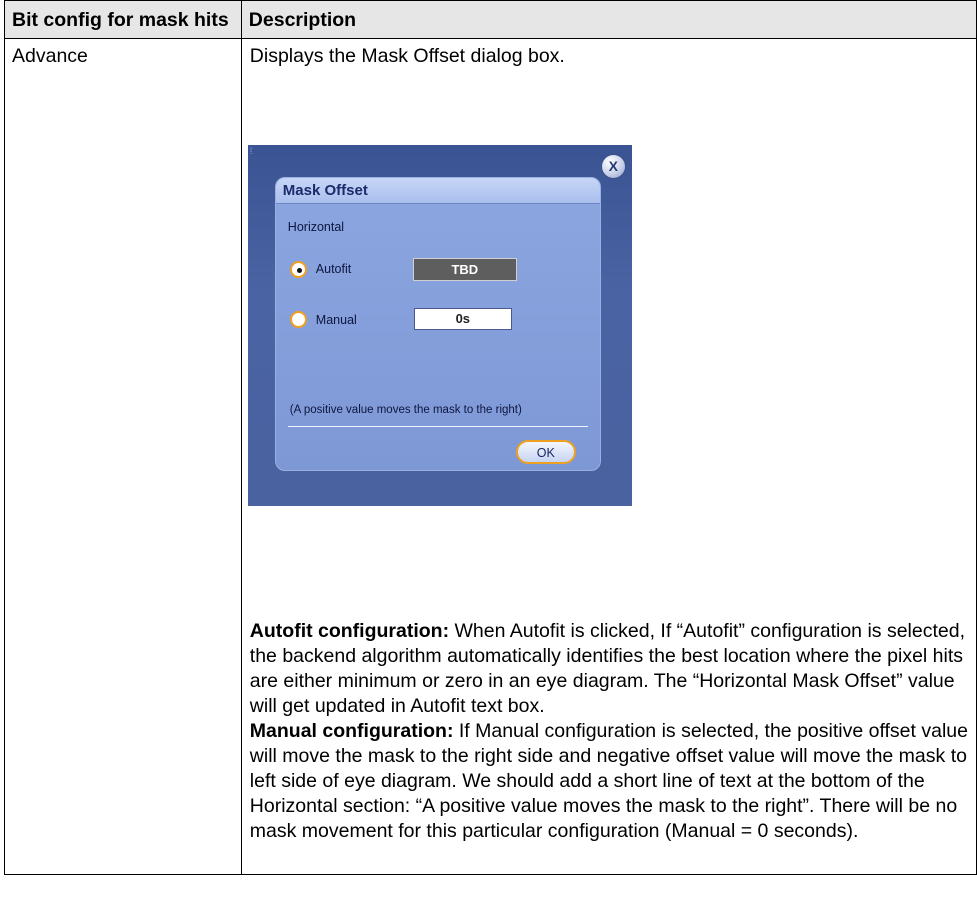  What do you see at coordinates (349, 631) in the screenshot?
I see `autofit-heading: Autofit configuration:` at bounding box center [349, 631].